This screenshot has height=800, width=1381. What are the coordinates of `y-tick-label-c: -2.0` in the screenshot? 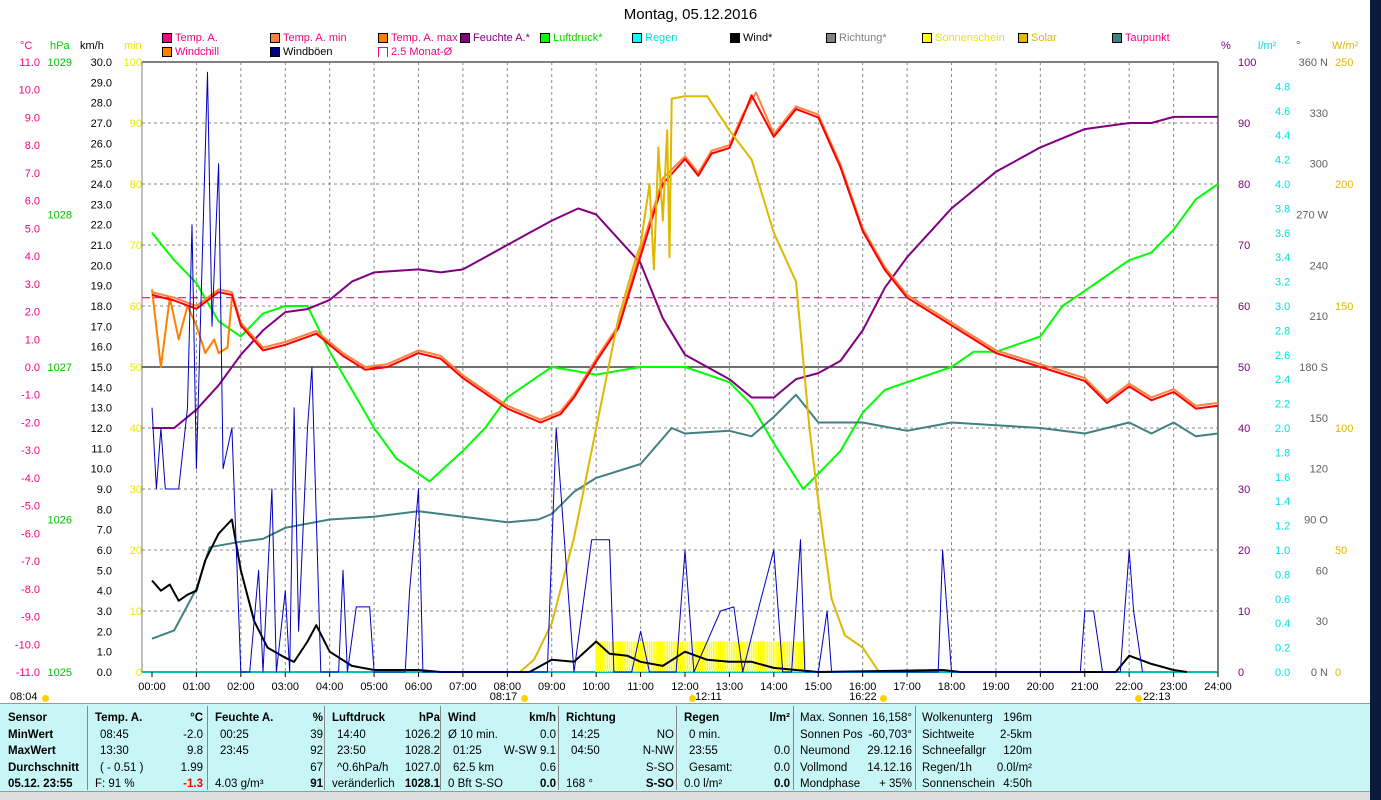 It's located at (30, 423).